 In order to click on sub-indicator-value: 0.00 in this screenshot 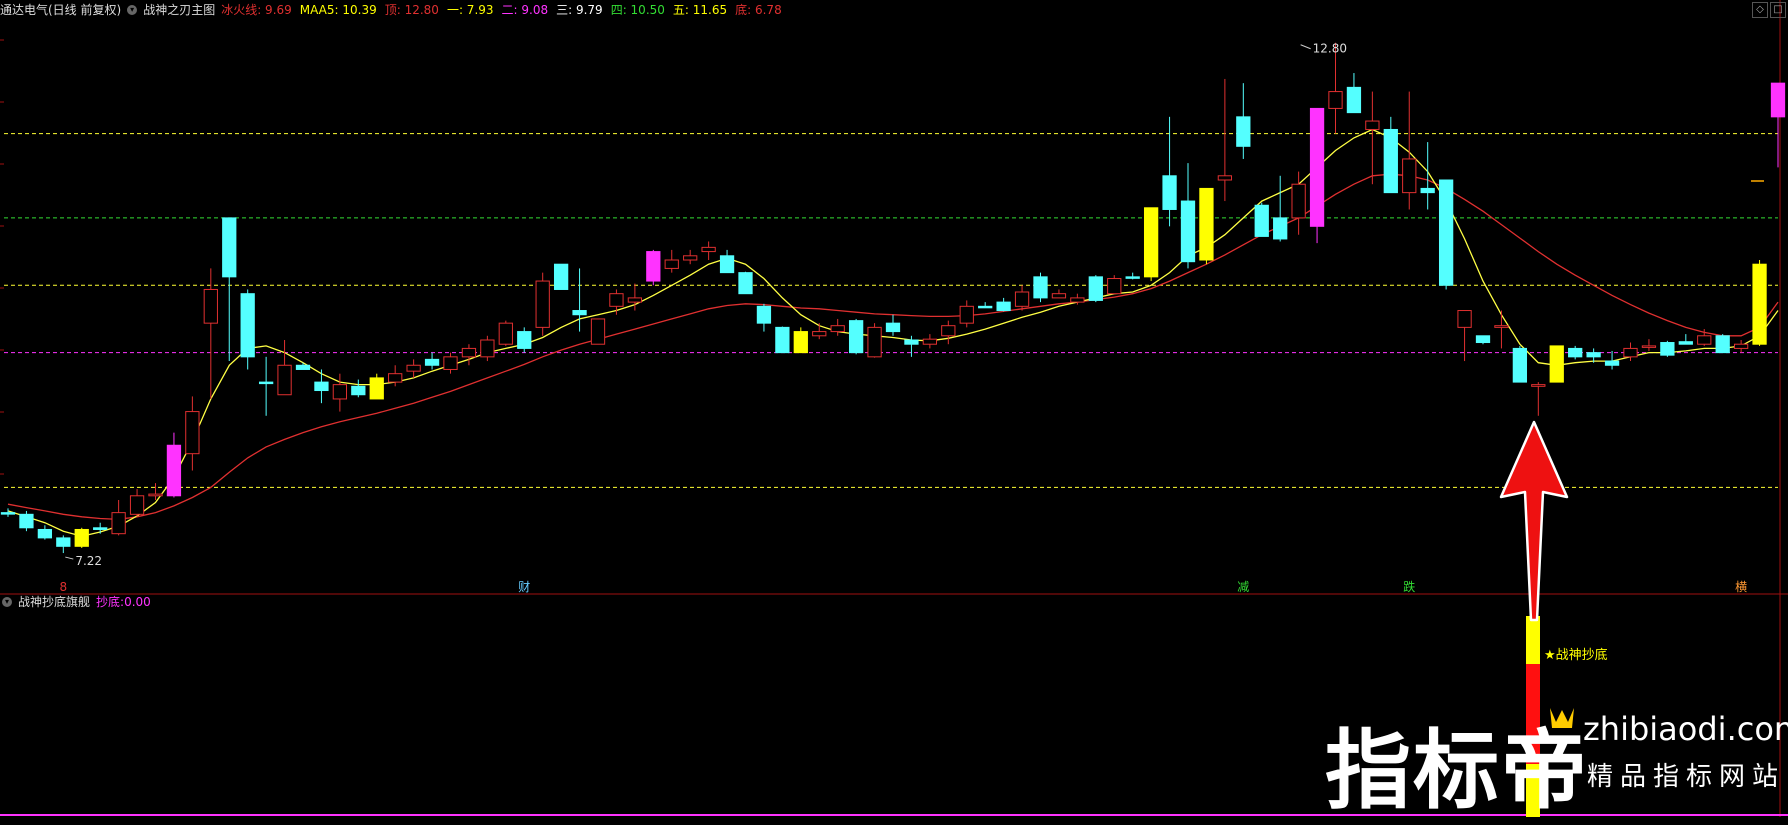, I will do `click(137, 602)`.